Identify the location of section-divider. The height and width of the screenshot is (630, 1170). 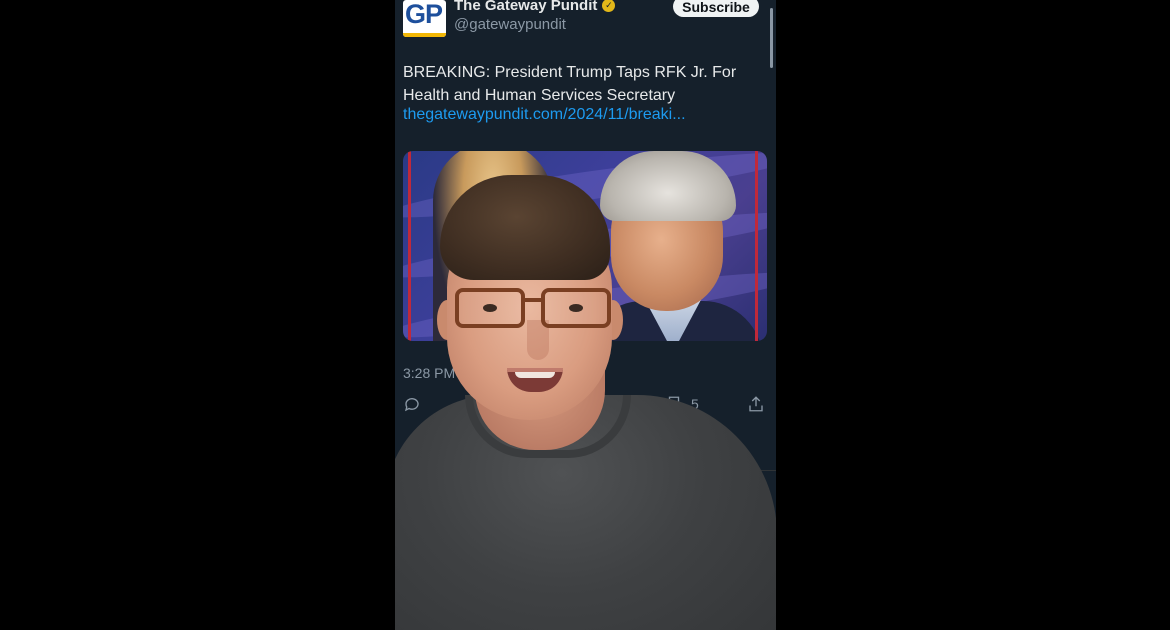
(585, 470).